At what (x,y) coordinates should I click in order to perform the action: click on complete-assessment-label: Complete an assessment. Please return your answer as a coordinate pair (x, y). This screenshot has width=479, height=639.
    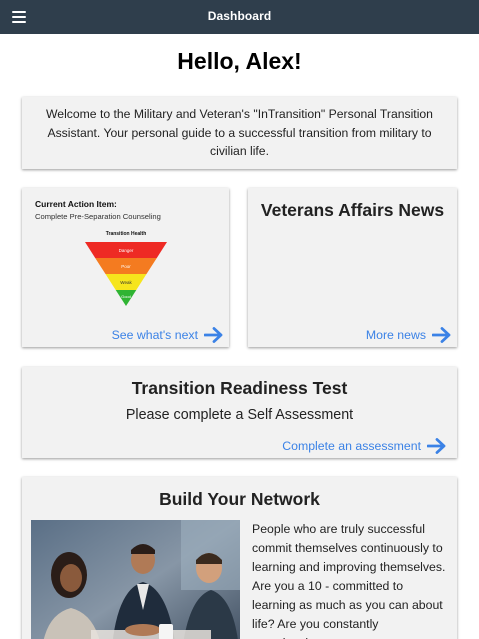
    Looking at the image, I should click on (351, 446).